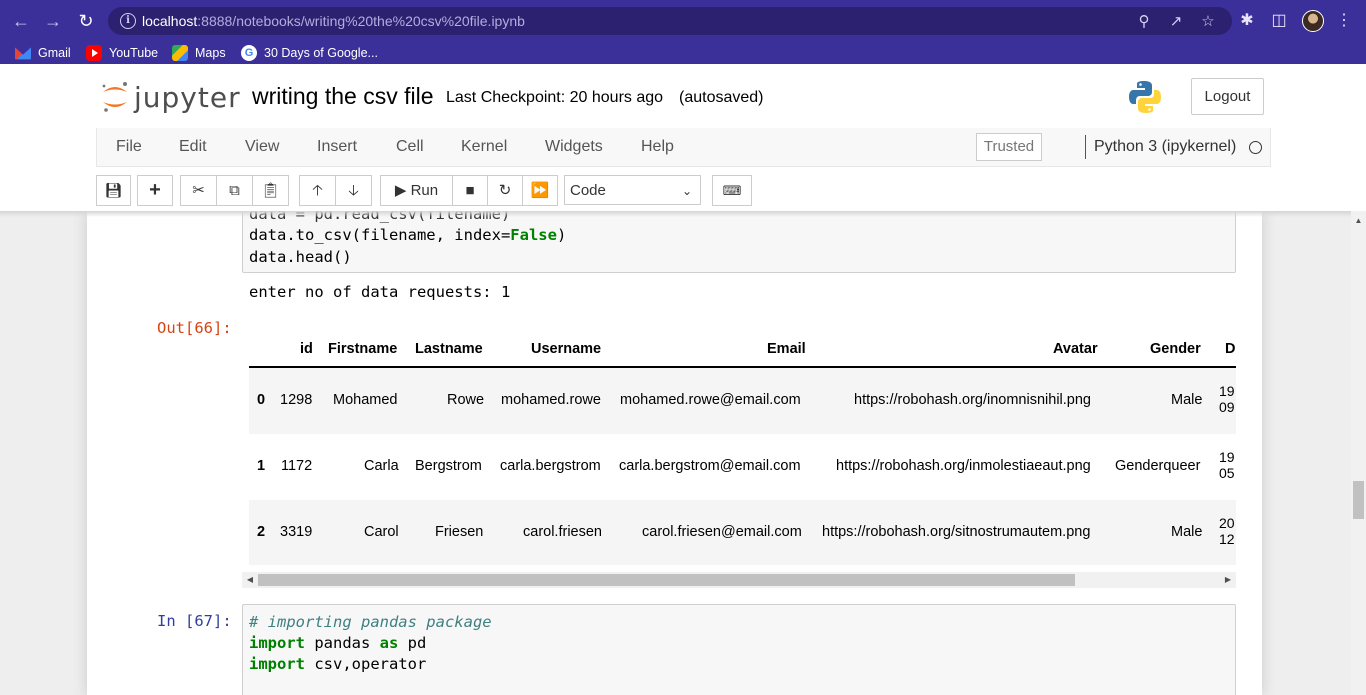 Image resolution: width=1366 pixels, height=695 pixels. What do you see at coordinates (23, 53) in the screenshot?
I see `gmail-icon` at bounding box center [23, 53].